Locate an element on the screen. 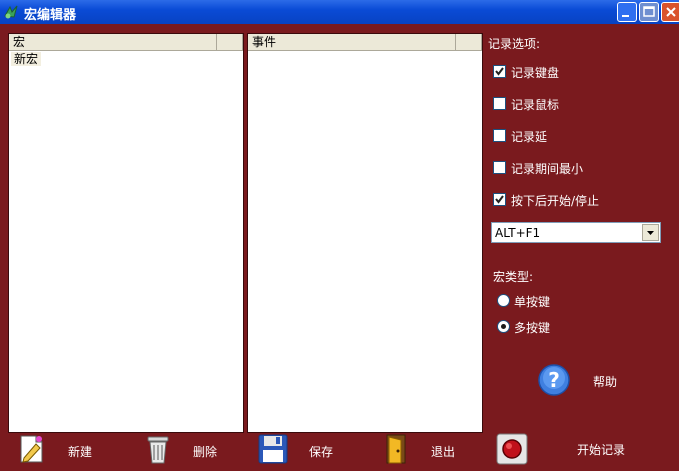  minimize-during-record-label: 记录期间最小 is located at coordinates (547, 169).